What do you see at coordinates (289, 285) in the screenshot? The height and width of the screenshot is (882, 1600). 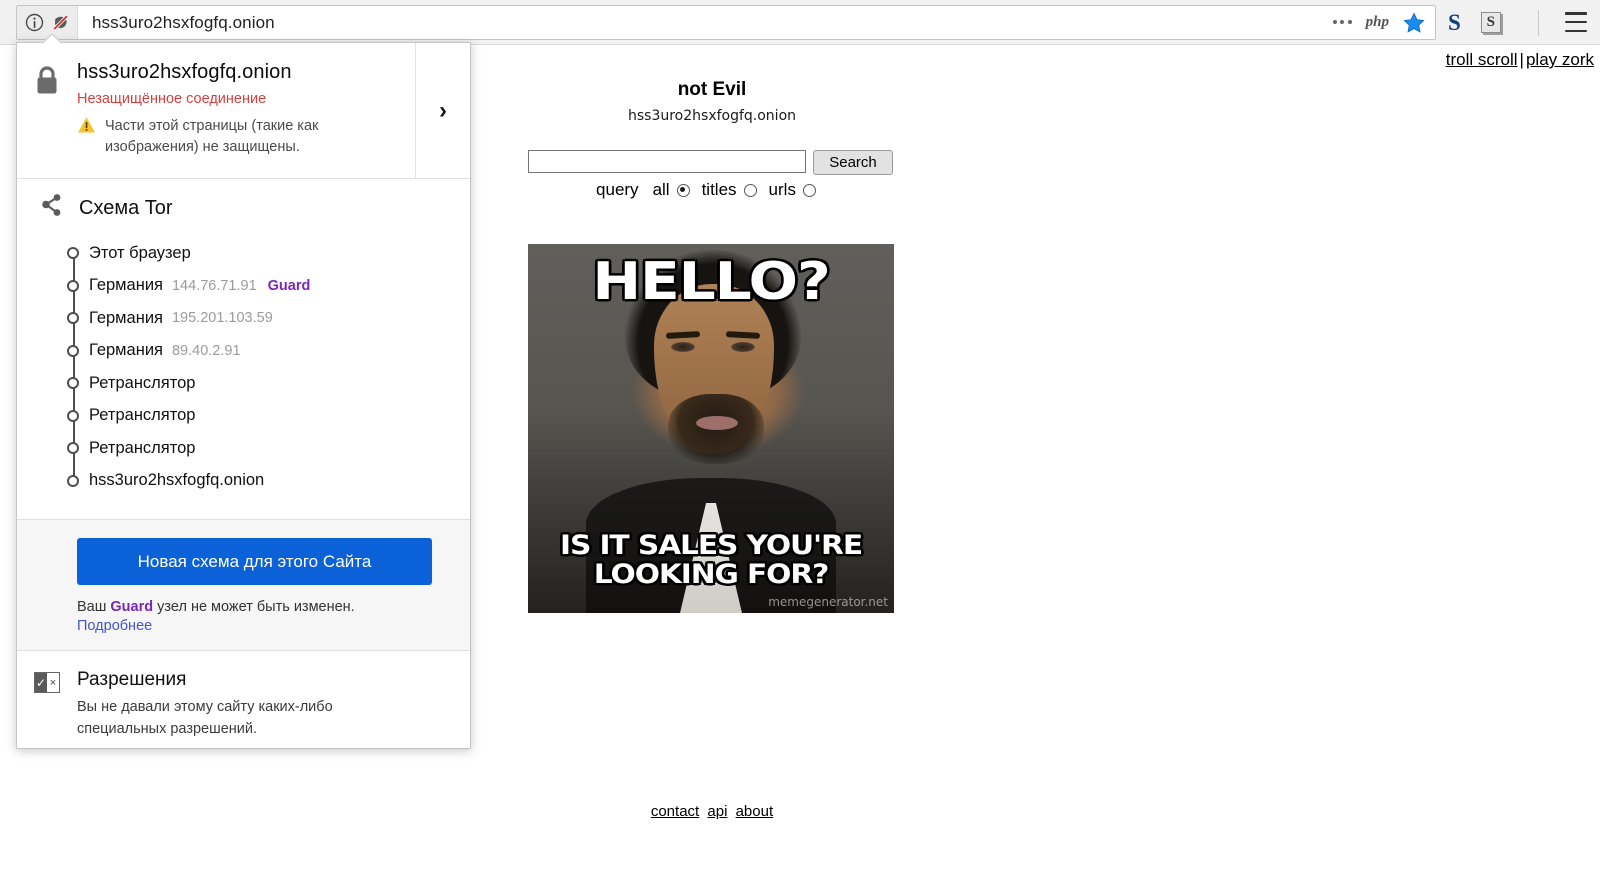 I see `circuit-node-guard-tag: Guard` at bounding box center [289, 285].